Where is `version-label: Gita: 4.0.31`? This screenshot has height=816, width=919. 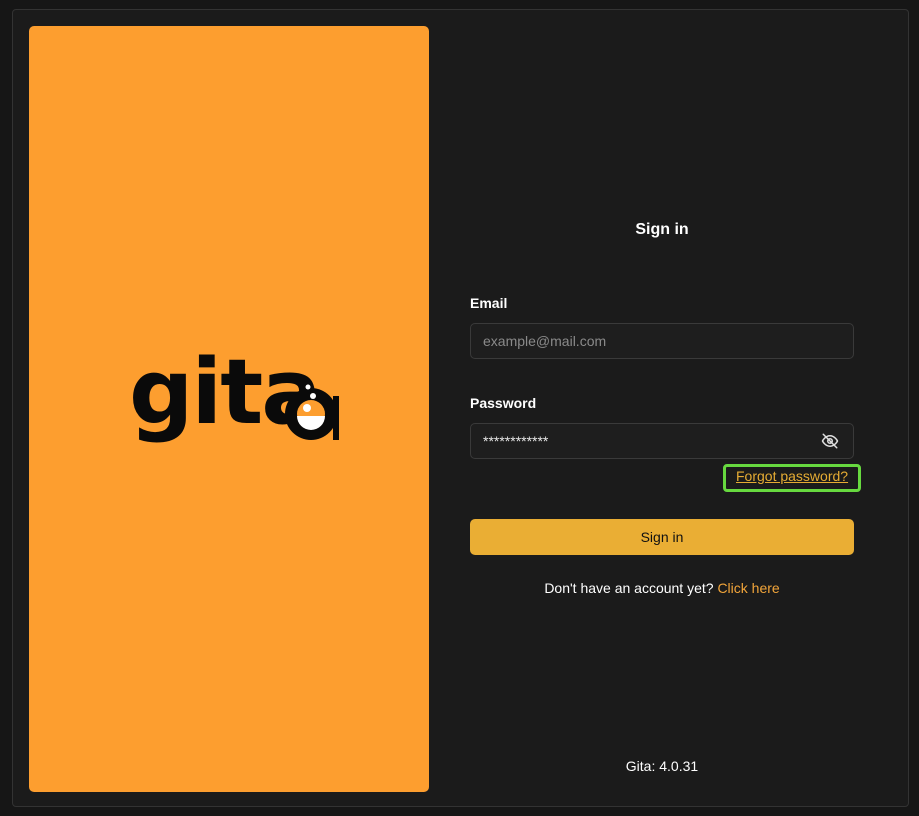
version-label: Gita: 4.0.31 is located at coordinates (662, 766).